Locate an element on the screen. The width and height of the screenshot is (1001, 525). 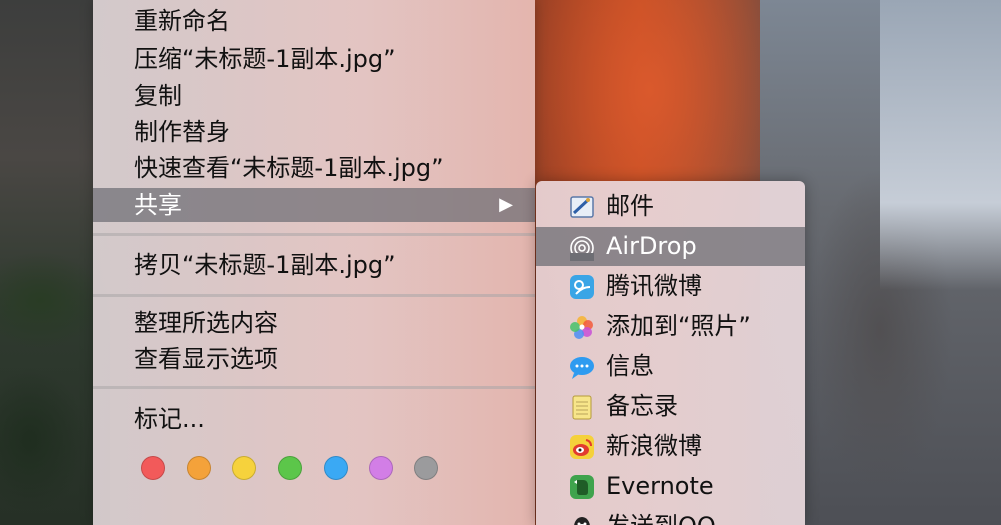
share-item-label: 邮件 is located at coordinates (630, 206).